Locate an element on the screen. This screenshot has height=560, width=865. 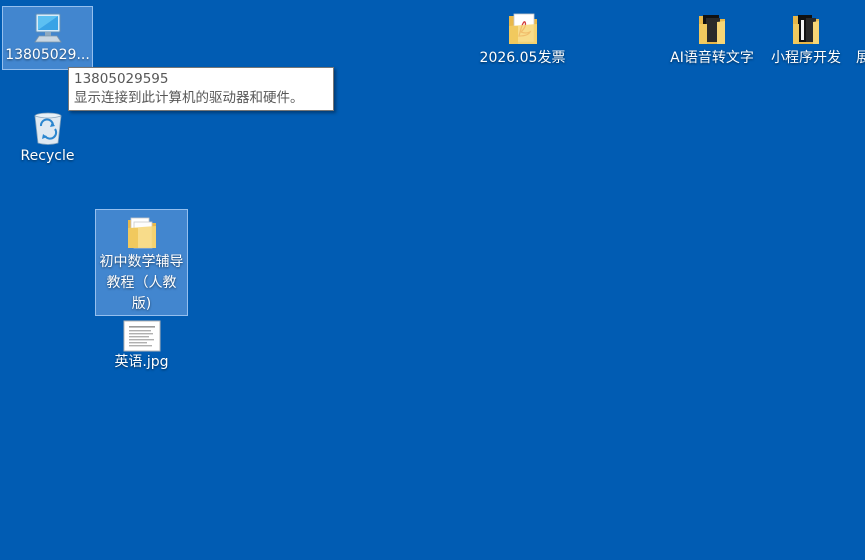
tooltip-title: 13805029595 is located at coordinates (121, 79).